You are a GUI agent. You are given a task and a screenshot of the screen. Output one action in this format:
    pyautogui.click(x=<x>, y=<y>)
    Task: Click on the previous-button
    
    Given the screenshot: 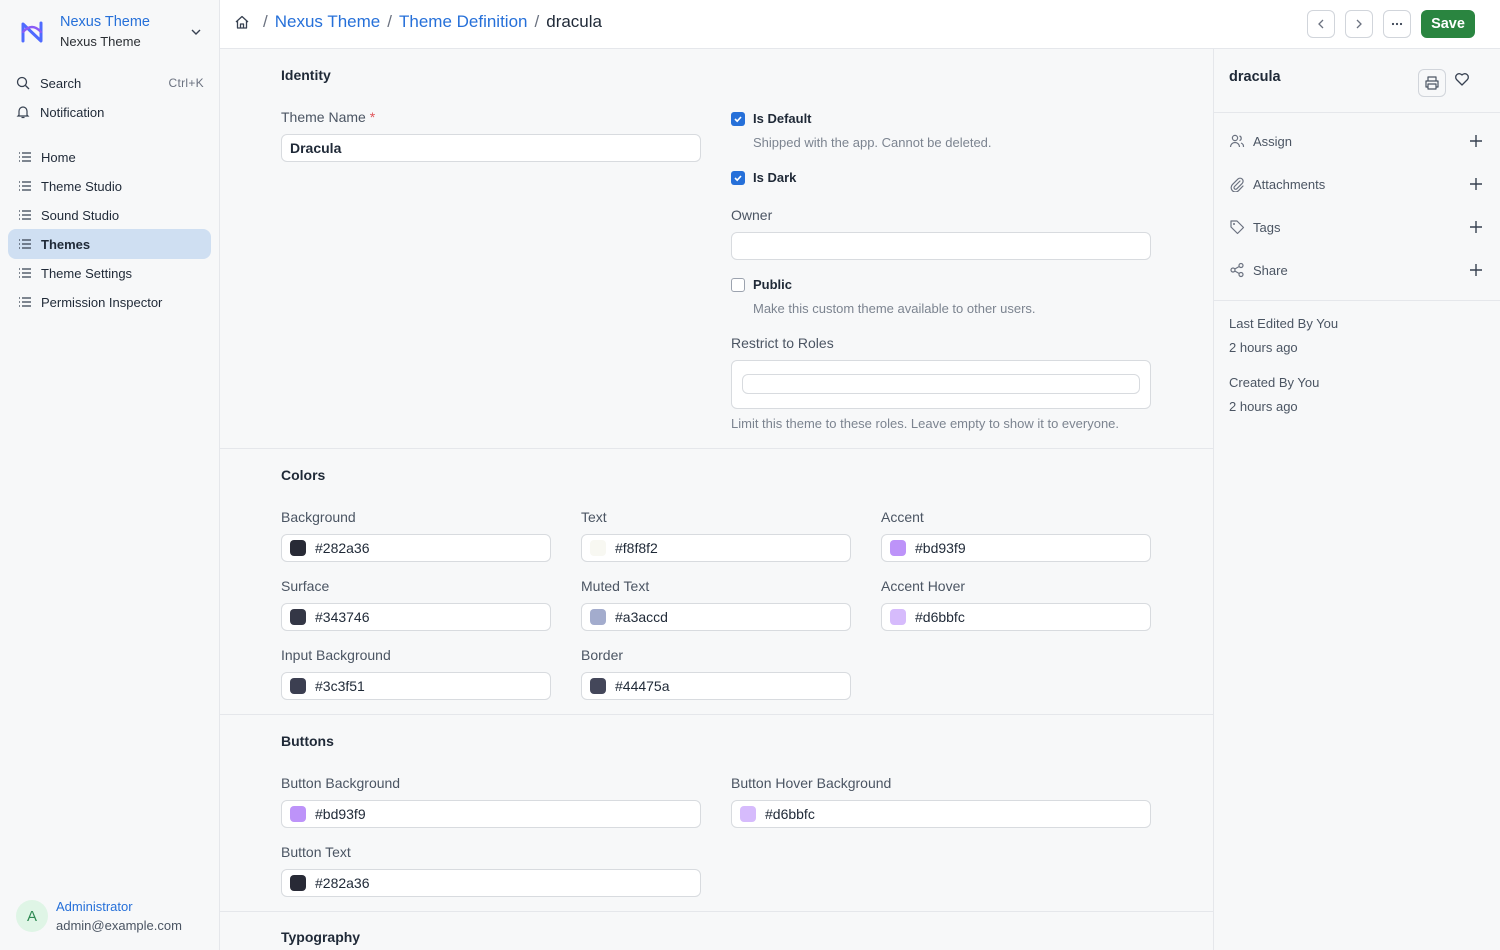 What is the action you would take?
    pyautogui.click(x=1321, y=24)
    